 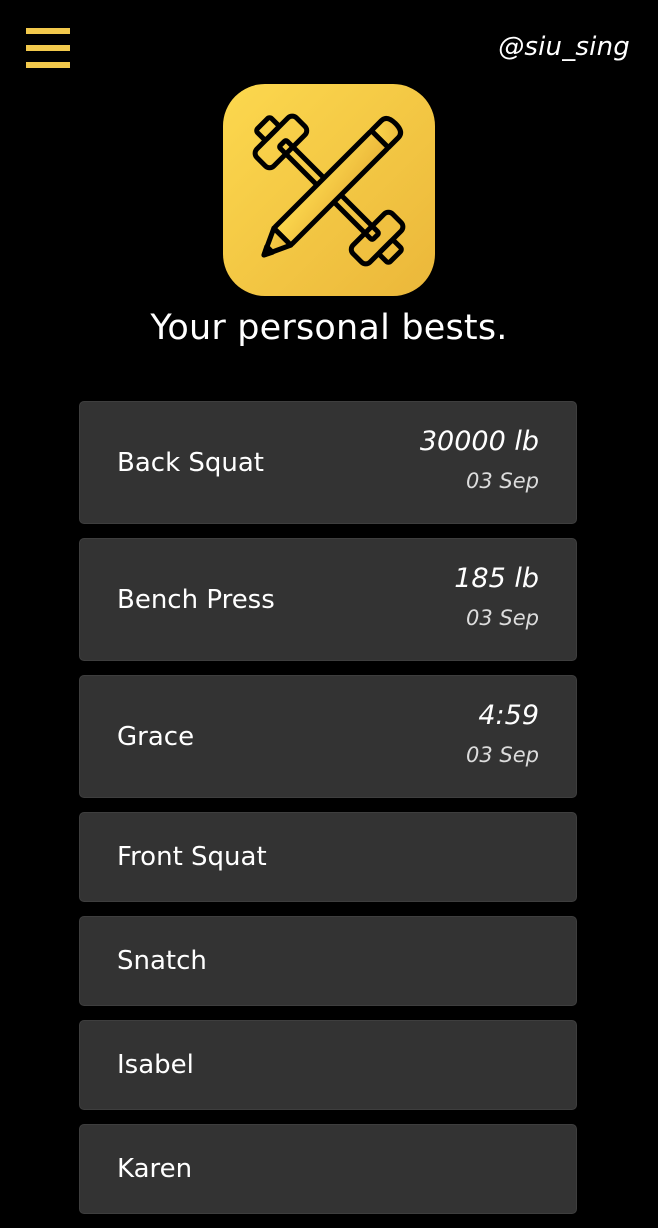 What do you see at coordinates (329, 328) in the screenshot?
I see `page-title: Your personal bests.` at bounding box center [329, 328].